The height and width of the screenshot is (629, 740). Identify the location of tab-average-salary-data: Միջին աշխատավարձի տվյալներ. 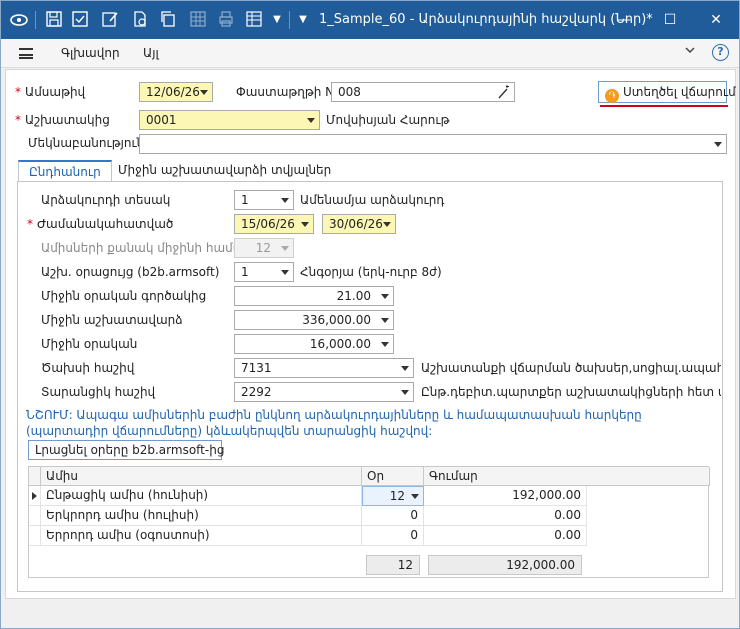
(224, 171).